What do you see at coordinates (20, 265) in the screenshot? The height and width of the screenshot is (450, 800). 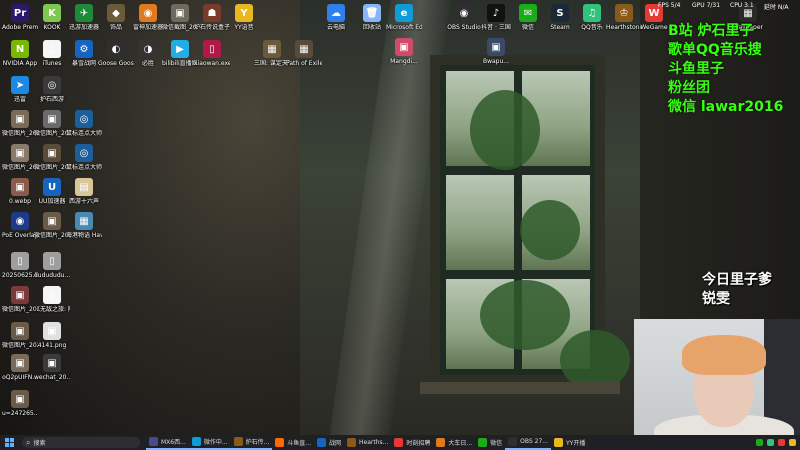 I see `desktop-shortcut: ▯ 20250625.kx` at bounding box center [20, 265].